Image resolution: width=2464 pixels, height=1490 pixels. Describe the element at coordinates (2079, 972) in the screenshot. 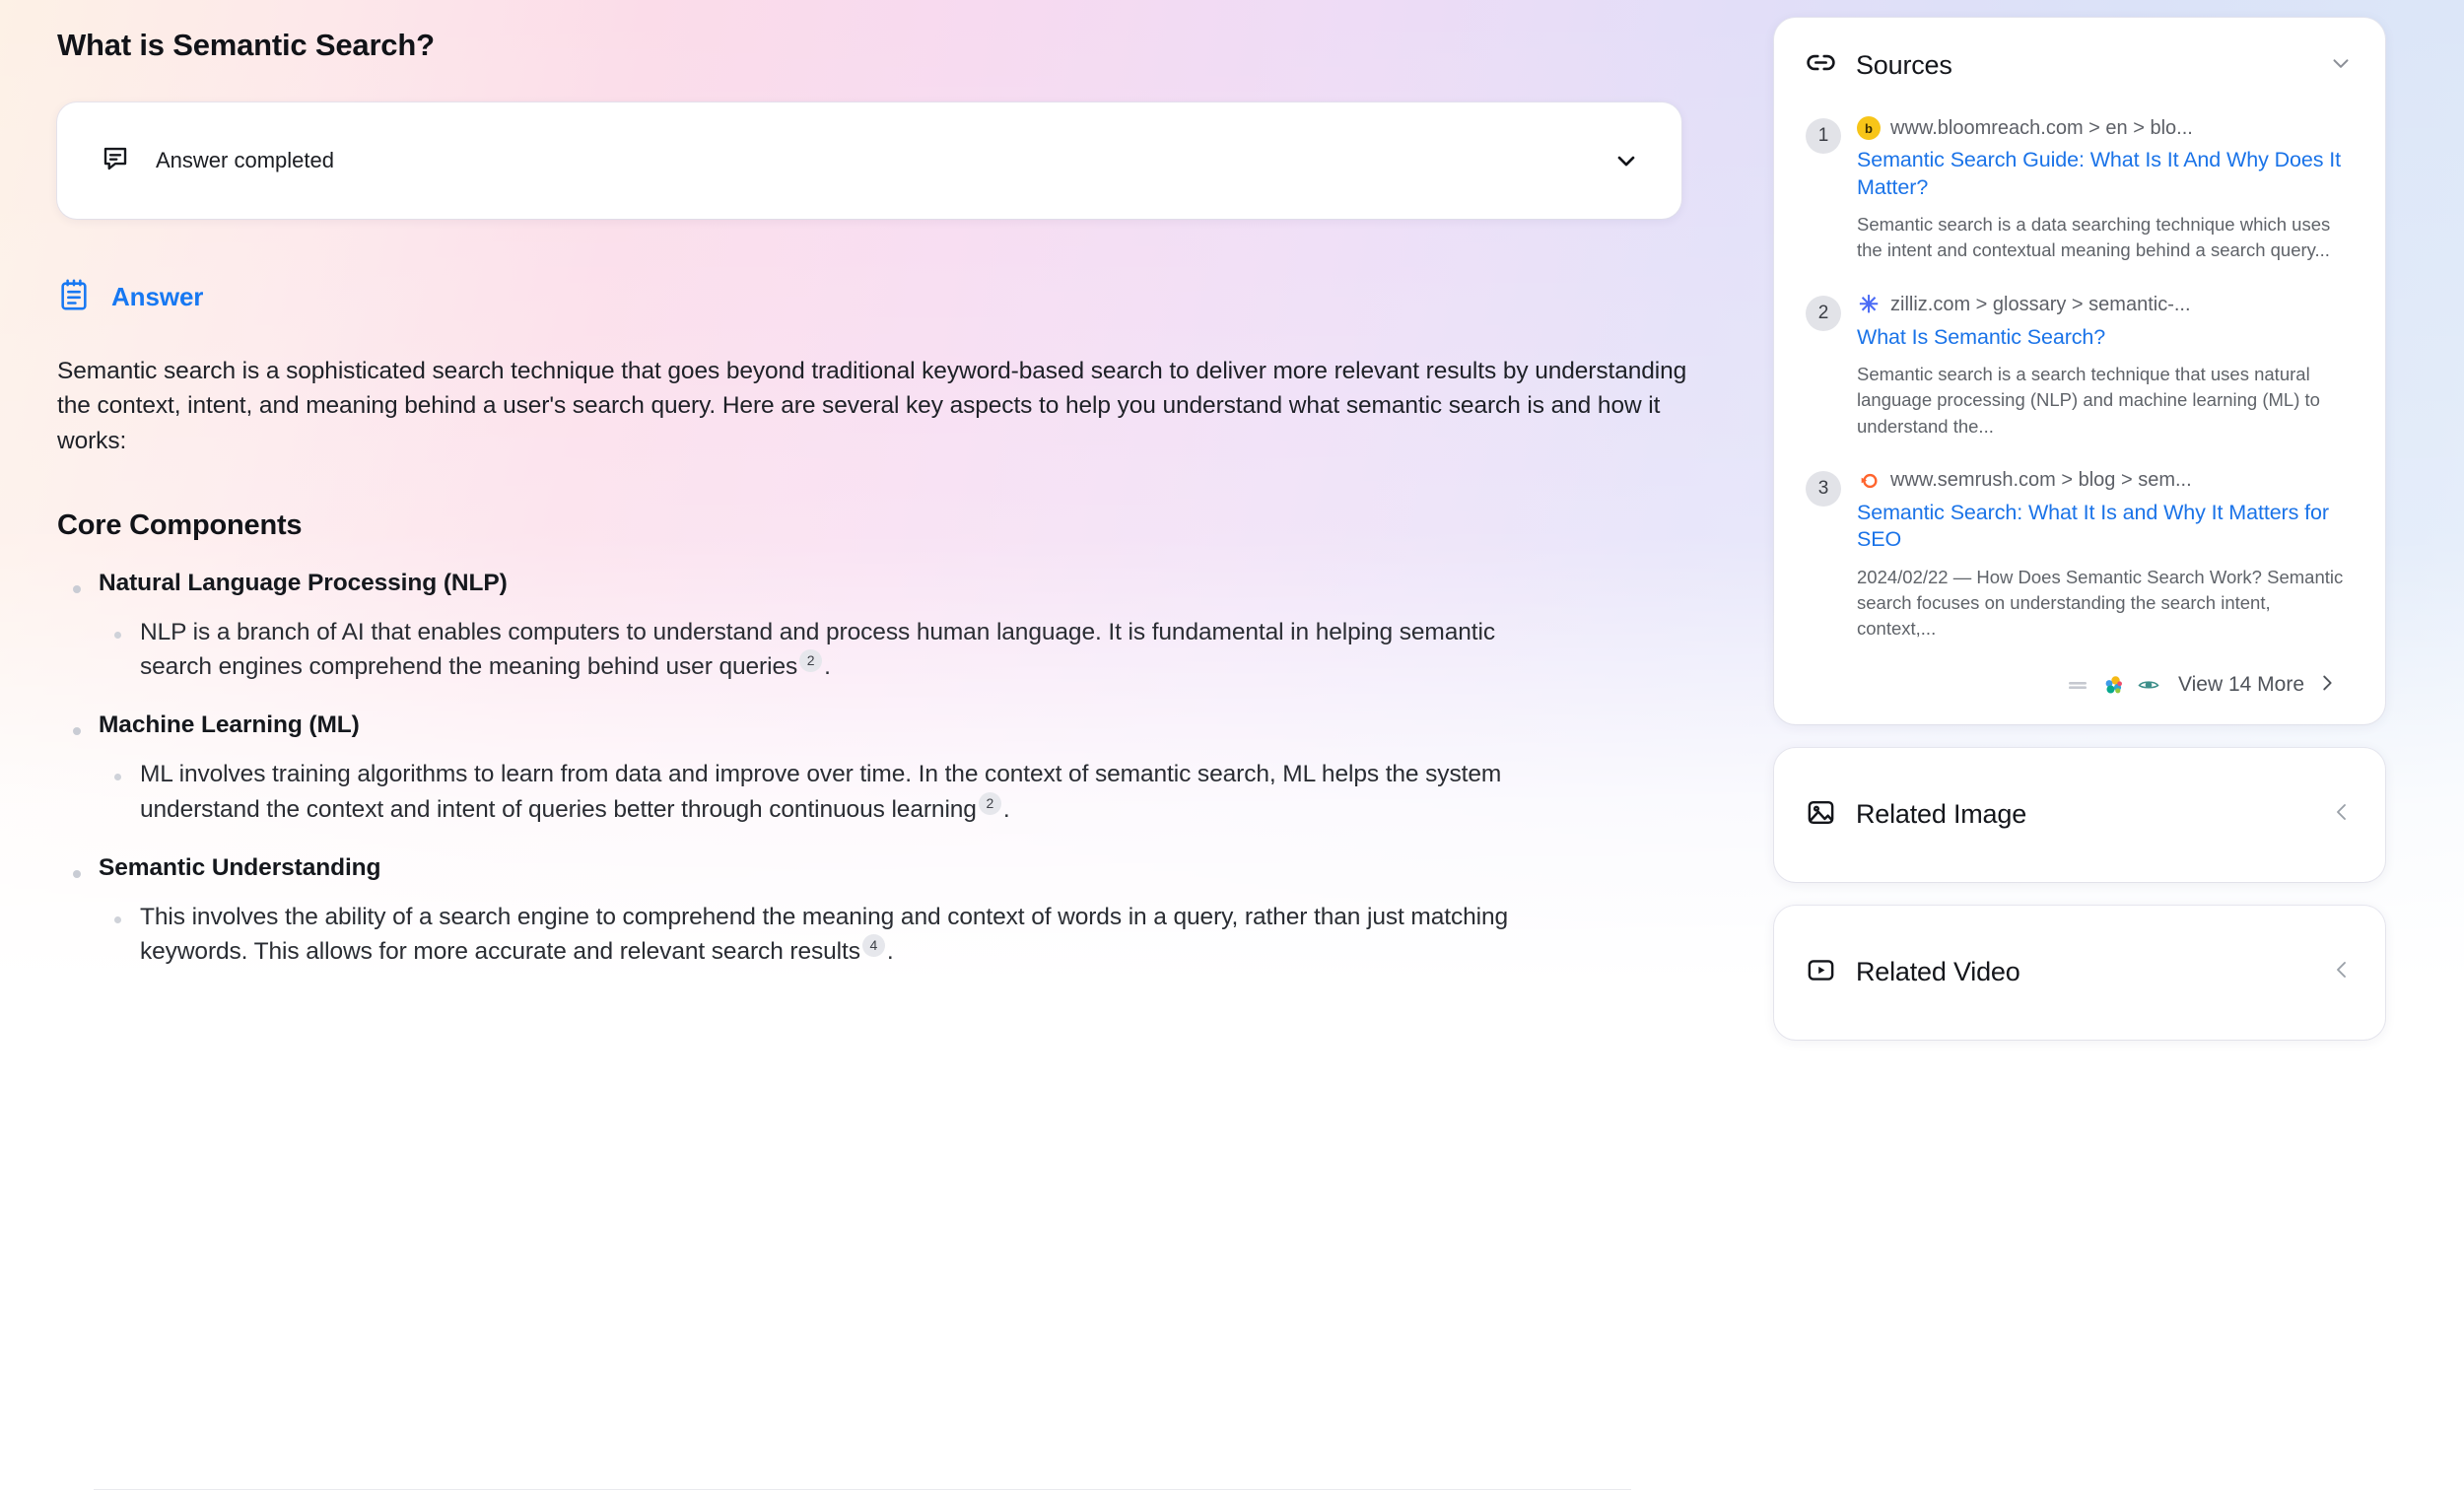

I see `related-video-card: Related Video` at that location.